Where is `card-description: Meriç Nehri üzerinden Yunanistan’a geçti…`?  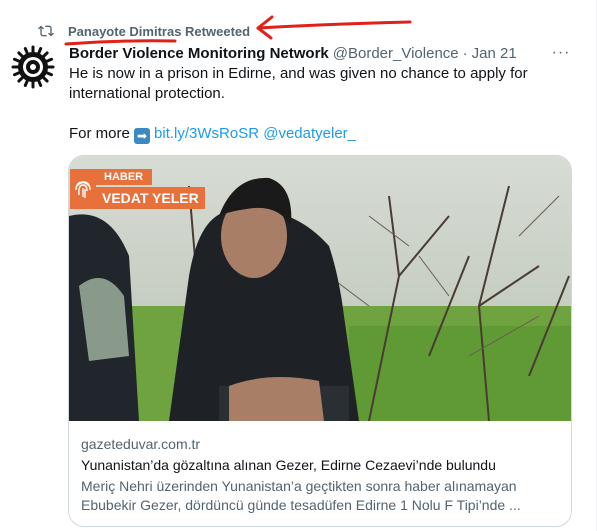
card-description: Meriç Nehri üzerinden Yunanistan’a geçti… is located at coordinates (321, 496).